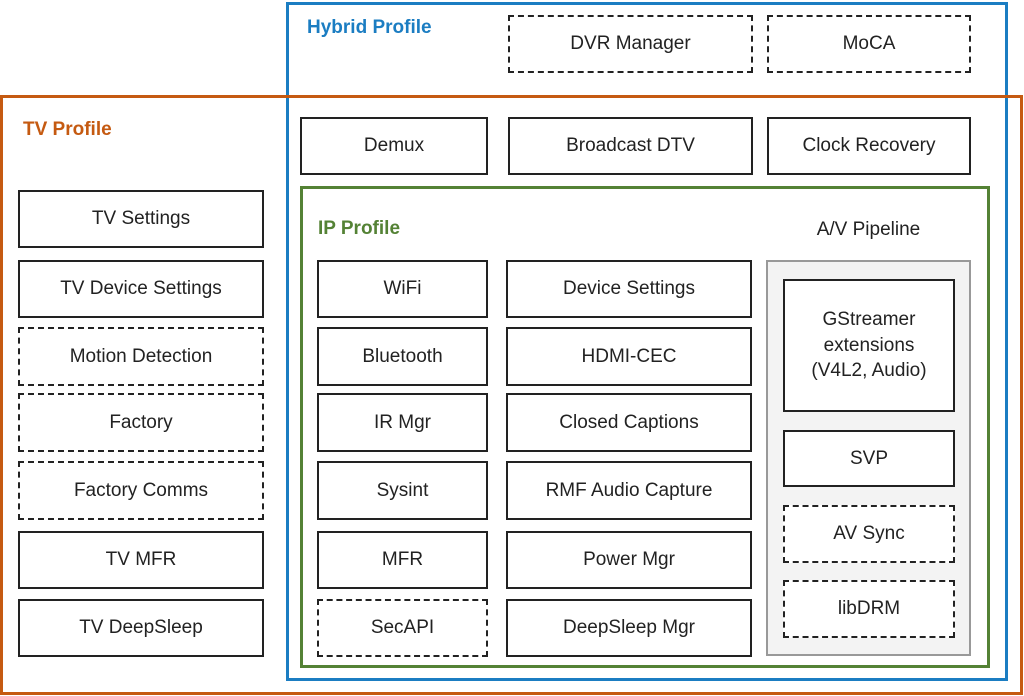  What do you see at coordinates (402, 628) in the screenshot?
I see `secapi-box: SecAPI` at bounding box center [402, 628].